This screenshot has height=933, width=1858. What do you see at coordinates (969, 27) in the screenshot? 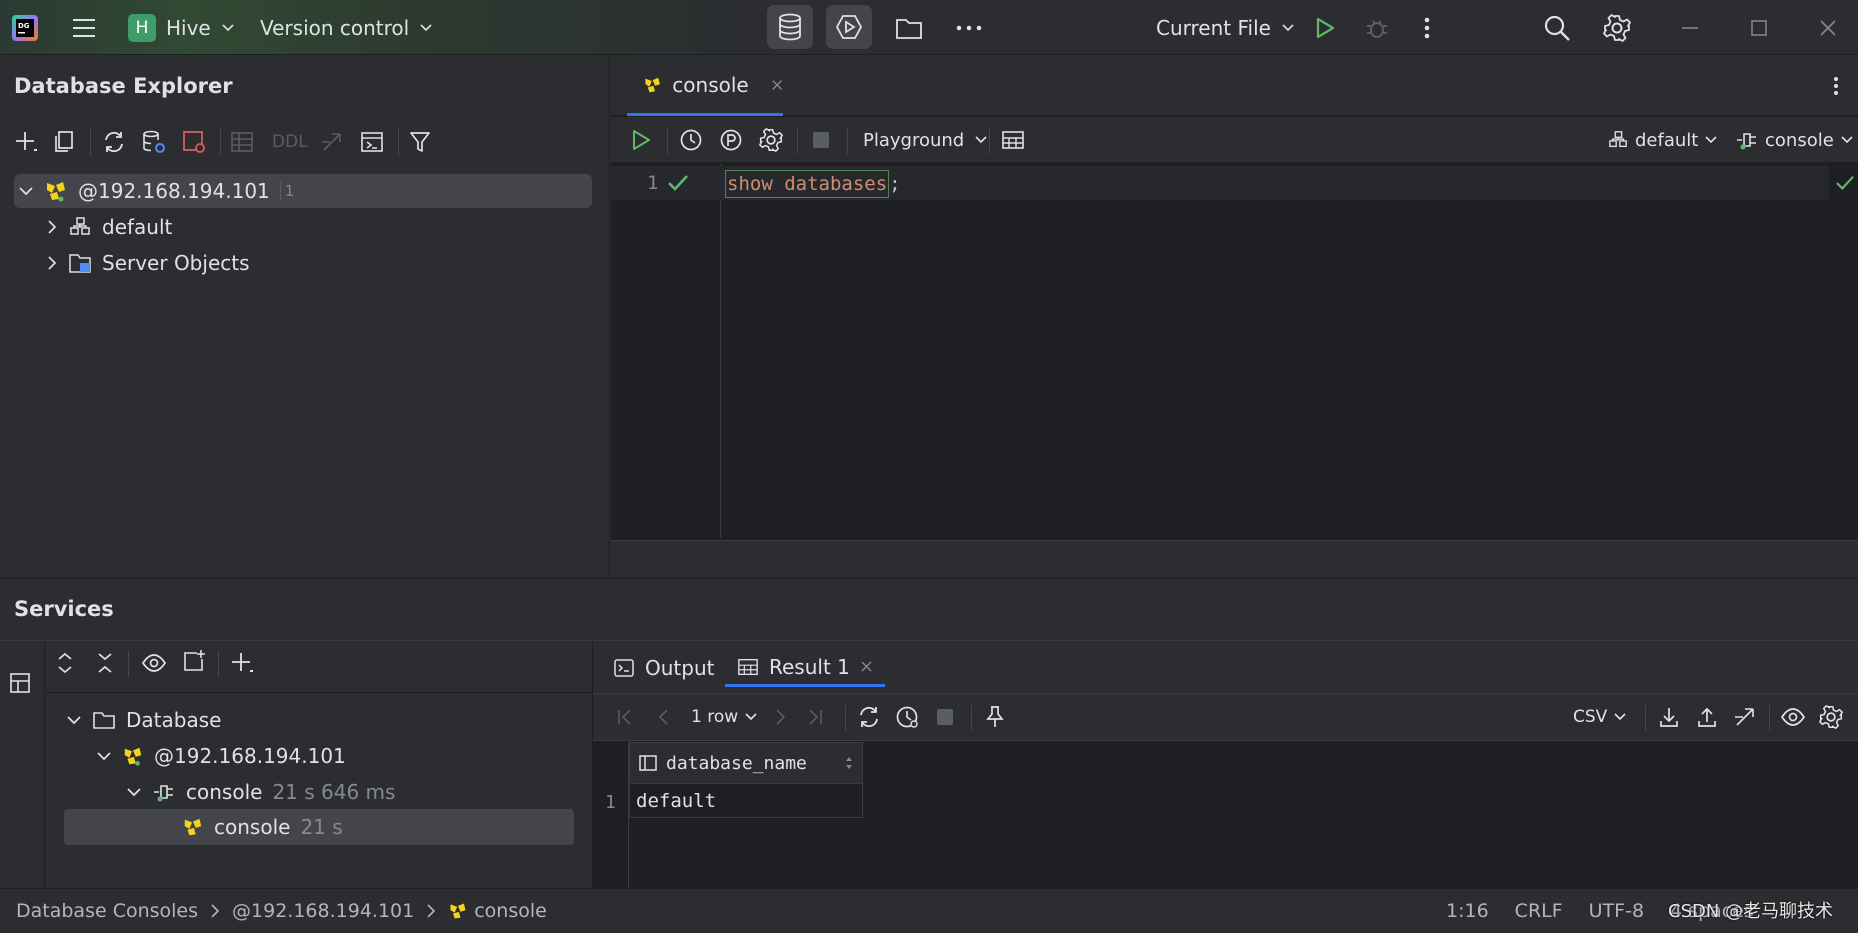
I see `more-icon` at bounding box center [969, 27].